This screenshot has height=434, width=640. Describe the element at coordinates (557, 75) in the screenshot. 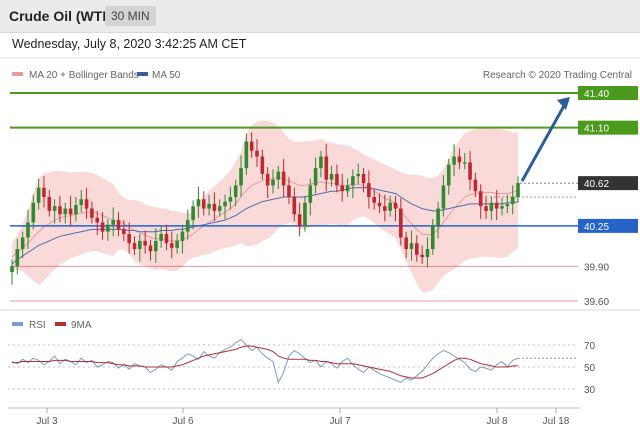

I see `credit-text: Research © 2020 Trading Central` at that location.